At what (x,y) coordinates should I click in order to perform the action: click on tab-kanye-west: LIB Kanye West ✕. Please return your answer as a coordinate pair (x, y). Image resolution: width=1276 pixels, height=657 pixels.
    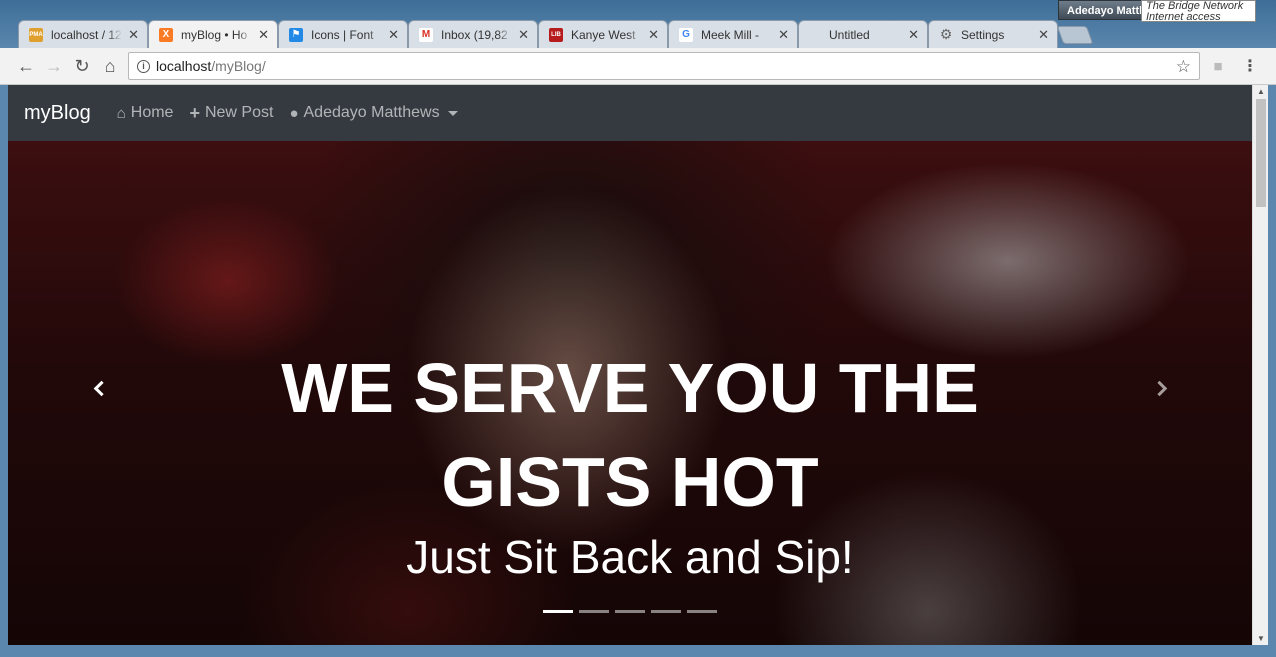
    Looking at the image, I should click on (603, 34).